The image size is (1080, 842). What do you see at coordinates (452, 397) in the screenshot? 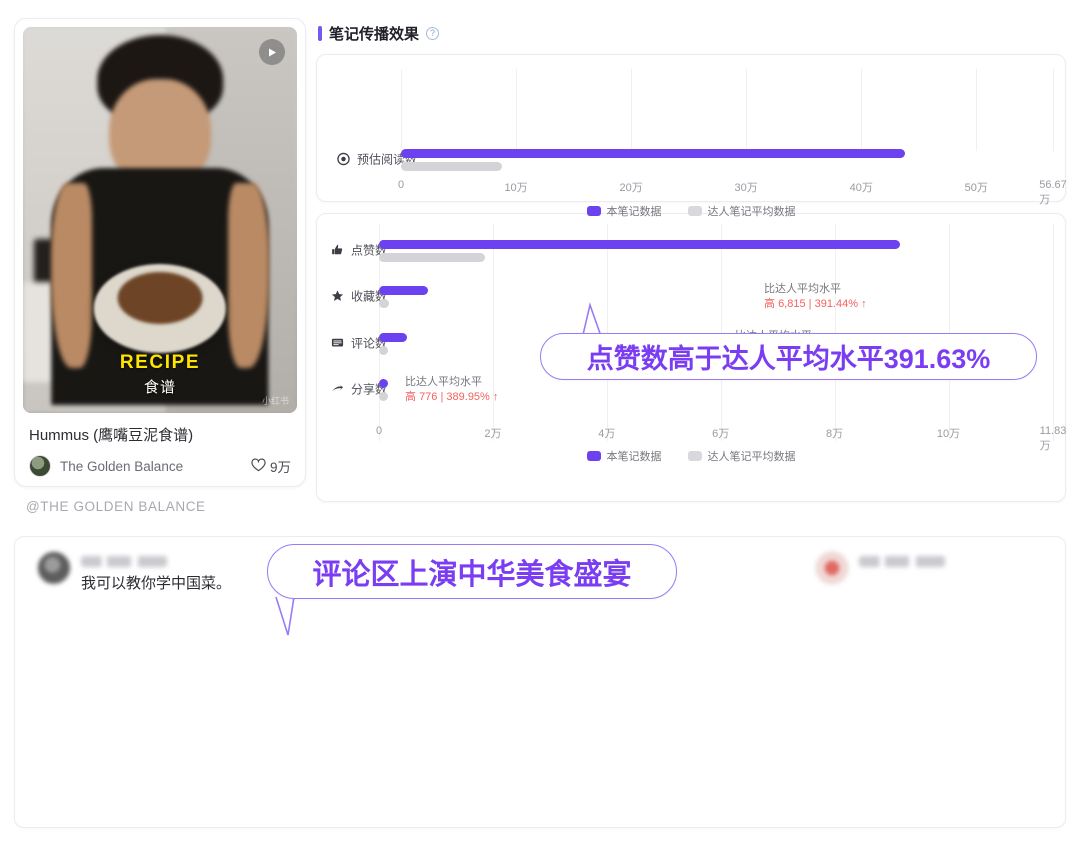
I see `annotation-value: 高 776 | 389.95% ↑` at bounding box center [452, 397].